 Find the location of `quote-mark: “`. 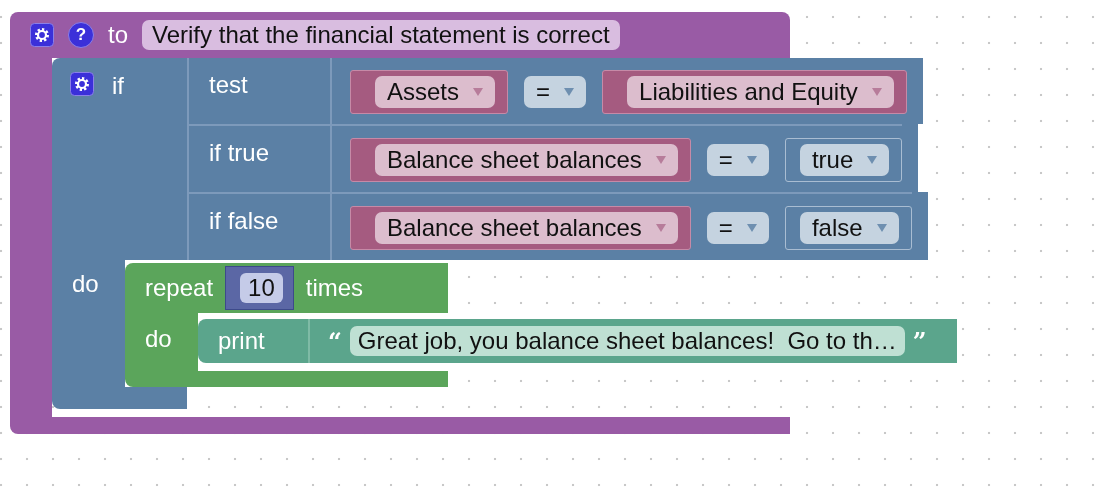

quote-mark: “ is located at coordinates (335, 341).